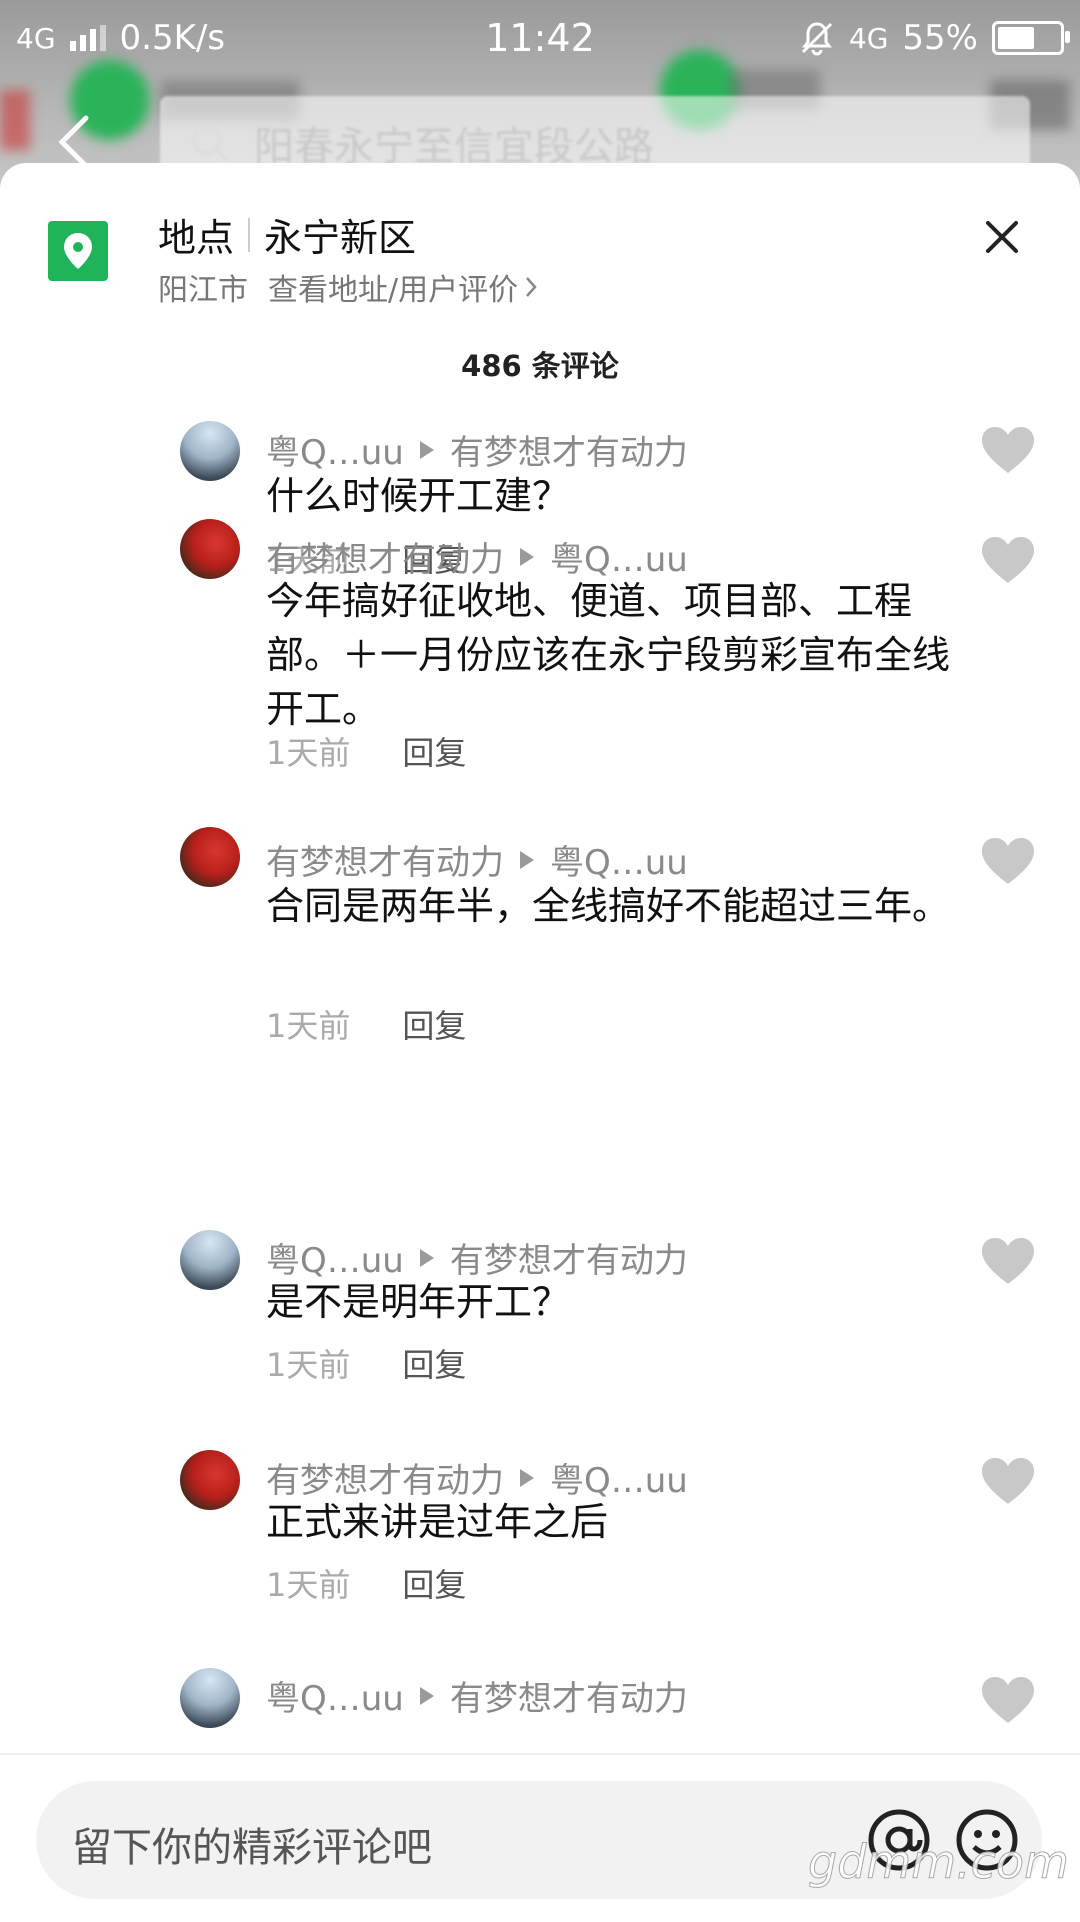 This screenshot has width=1080, height=1922. I want to click on place-title: 地点 永宁新区, so click(287, 234).